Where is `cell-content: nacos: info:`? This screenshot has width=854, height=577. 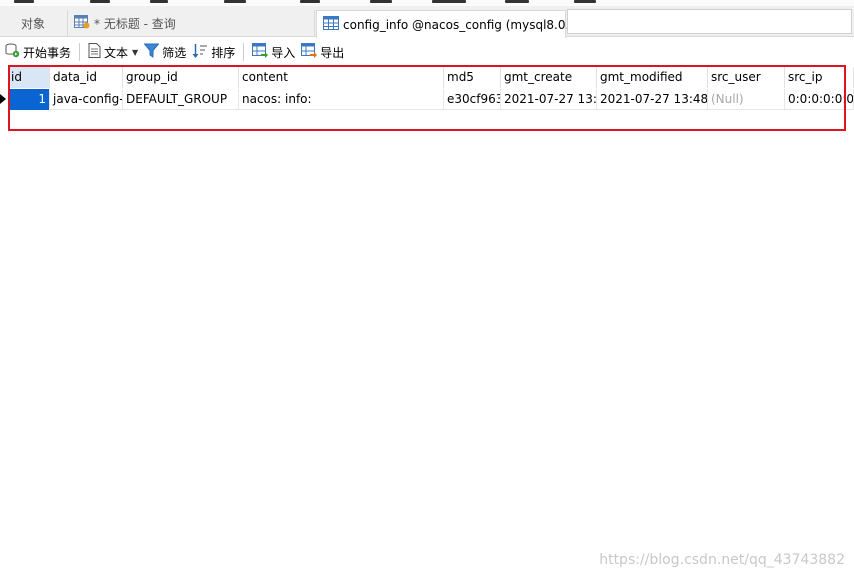 cell-content: nacos: info: is located at coordinates (341, 99).